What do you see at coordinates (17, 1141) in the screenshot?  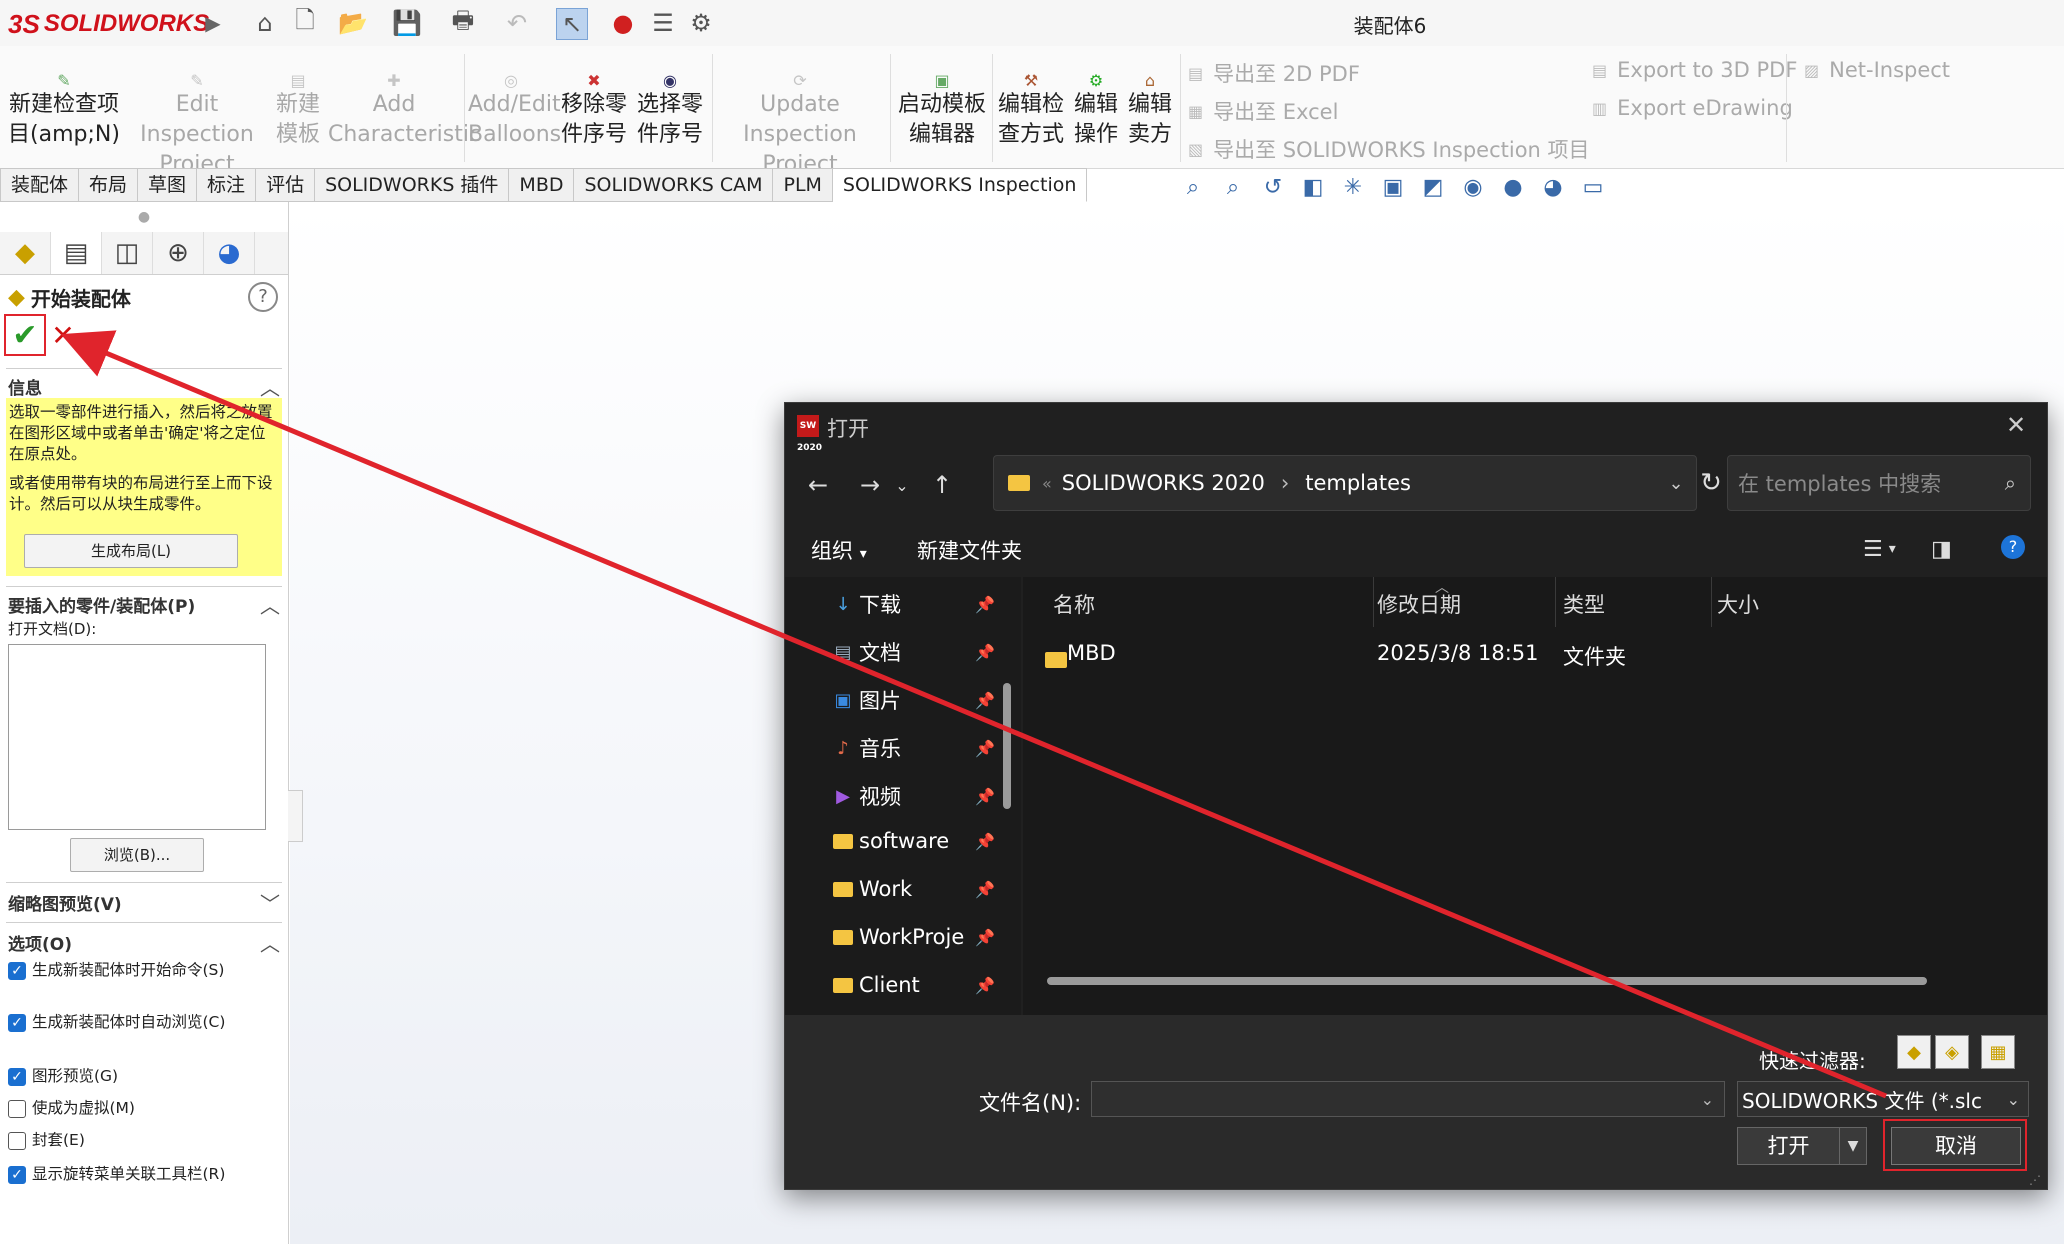 I see `checkbox` at bounding box center [17, 1141].